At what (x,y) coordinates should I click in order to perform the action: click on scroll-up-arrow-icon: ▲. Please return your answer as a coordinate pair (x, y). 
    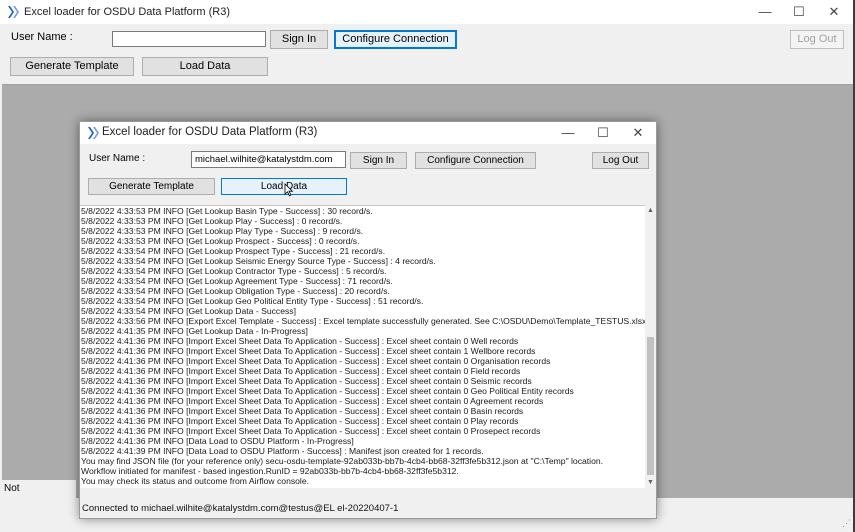
    Looking at the image, I should click on (650, 210).